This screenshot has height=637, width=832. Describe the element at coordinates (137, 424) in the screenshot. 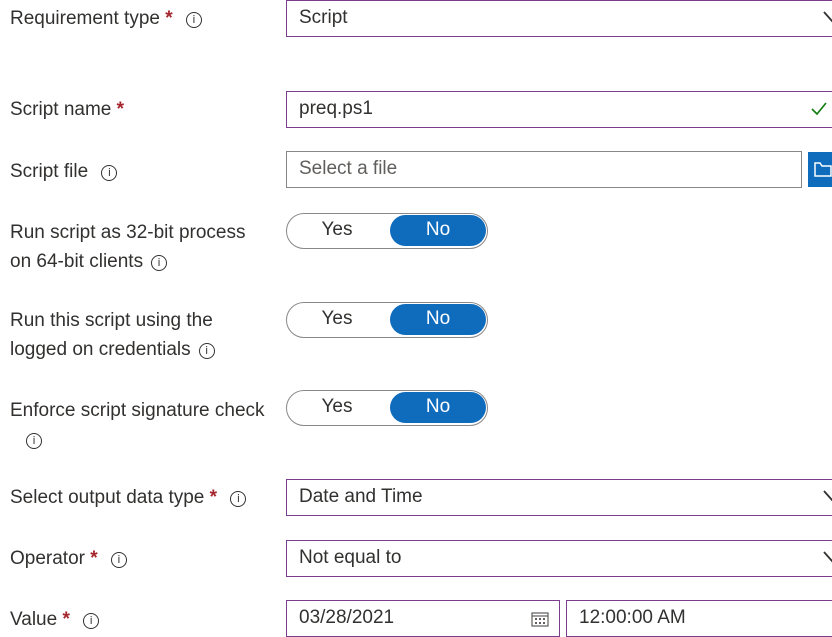

I see `signature-check-label: Enforce script signature check i` at that location.